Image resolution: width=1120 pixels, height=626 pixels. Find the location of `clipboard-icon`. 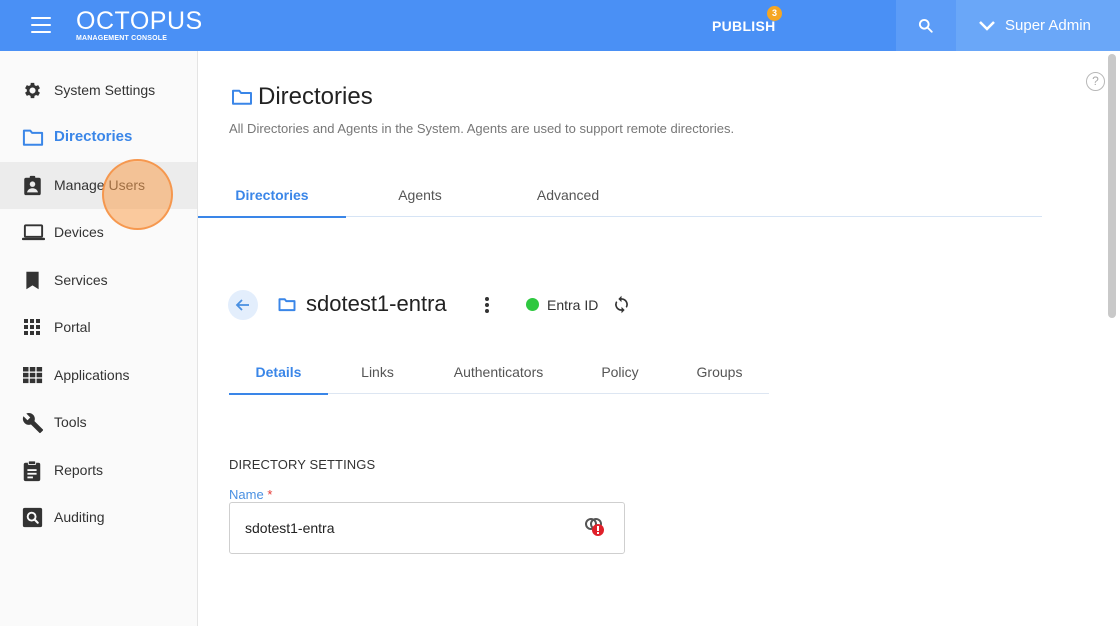

clipboard-icon is located at coordinates (32, 471).